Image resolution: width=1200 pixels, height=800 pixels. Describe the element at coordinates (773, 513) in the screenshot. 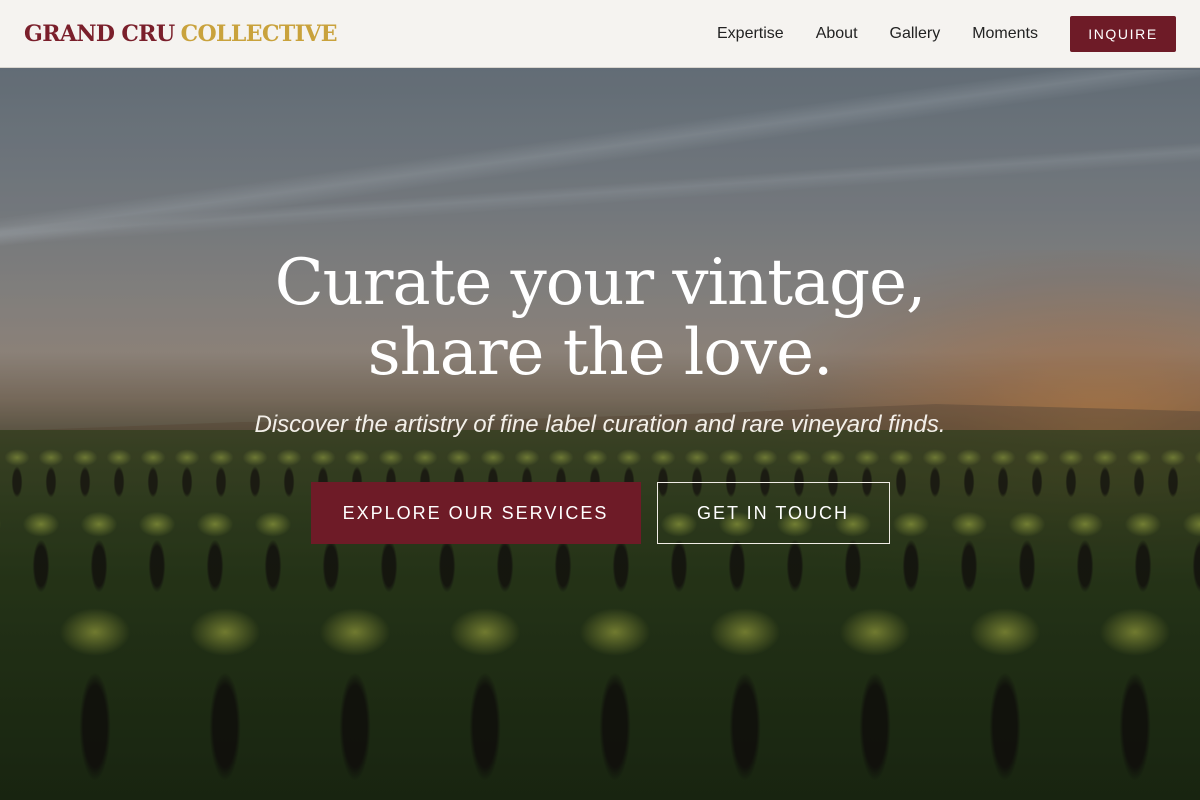

I see `get-in-touch-button: GET IN TOUCH` at that location.